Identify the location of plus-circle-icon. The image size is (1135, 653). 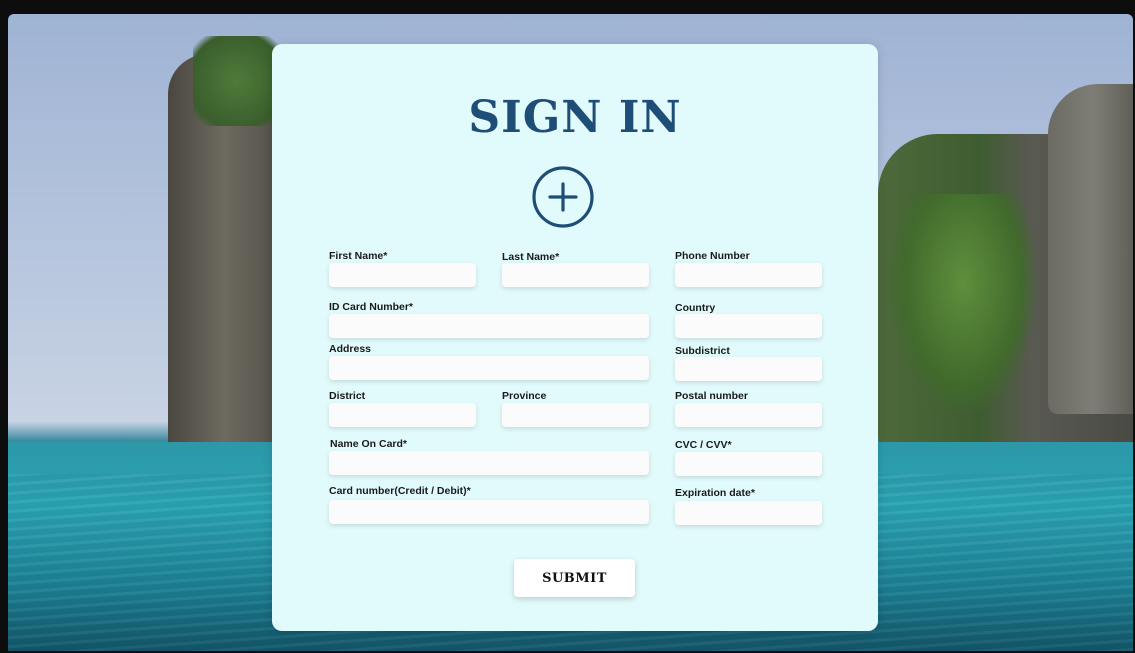
(563, 197).